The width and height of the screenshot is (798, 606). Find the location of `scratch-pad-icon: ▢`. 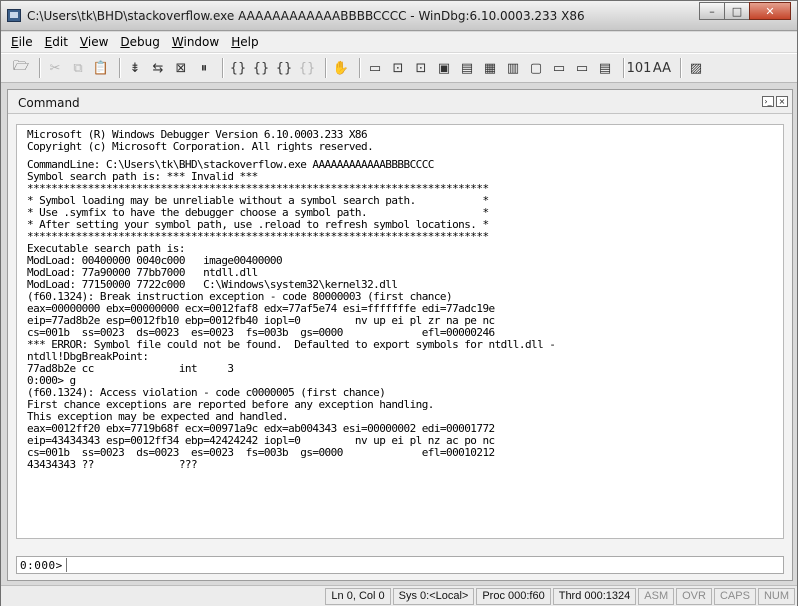

scratch-pad-icon: ▢ is located at coordinates (536, 68).